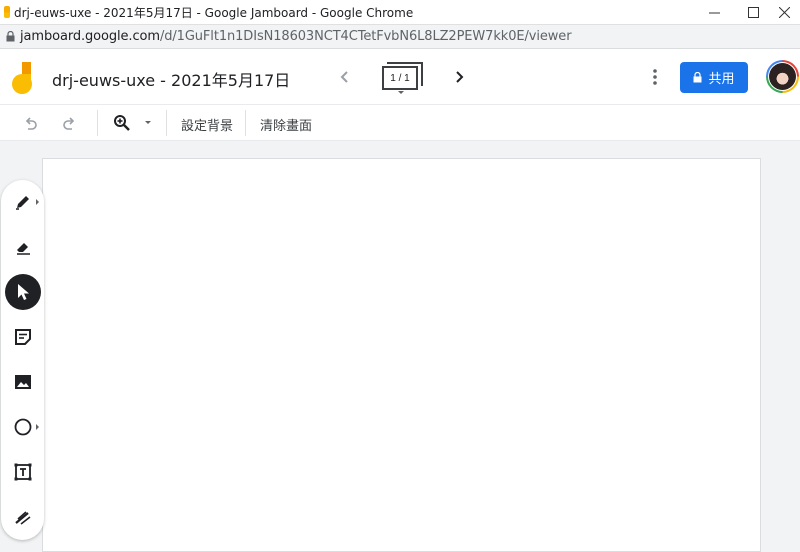  I want to click on zoom-button, so click(122, 123).